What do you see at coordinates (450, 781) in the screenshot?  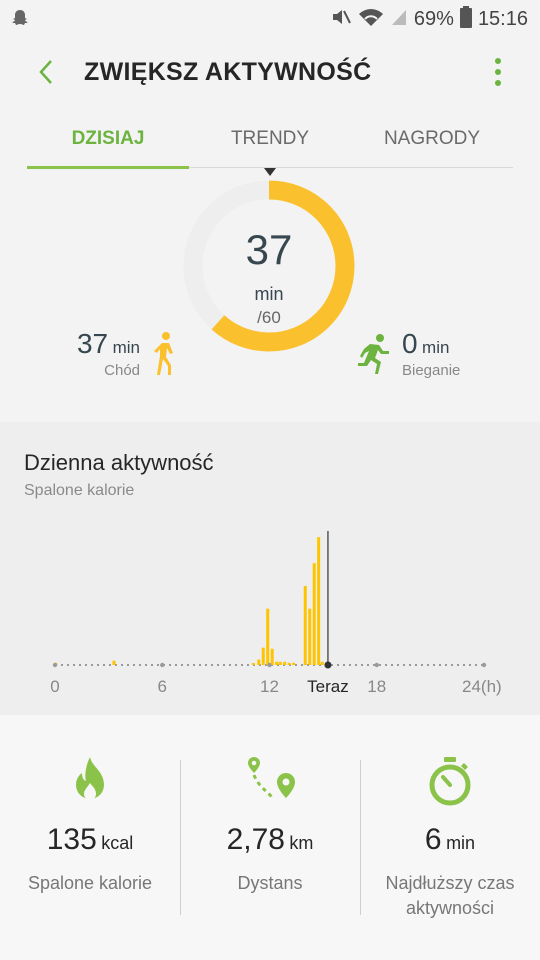 I see `stopwatch-icon` at bounding box center [450, 781].